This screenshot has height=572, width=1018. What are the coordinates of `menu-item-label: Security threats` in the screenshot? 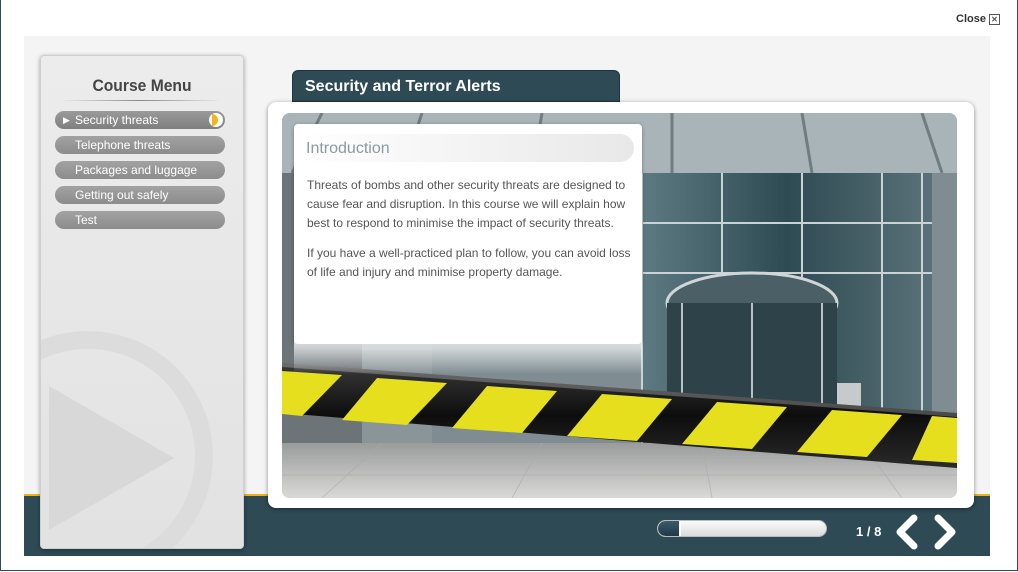 It's located at (117, 120).